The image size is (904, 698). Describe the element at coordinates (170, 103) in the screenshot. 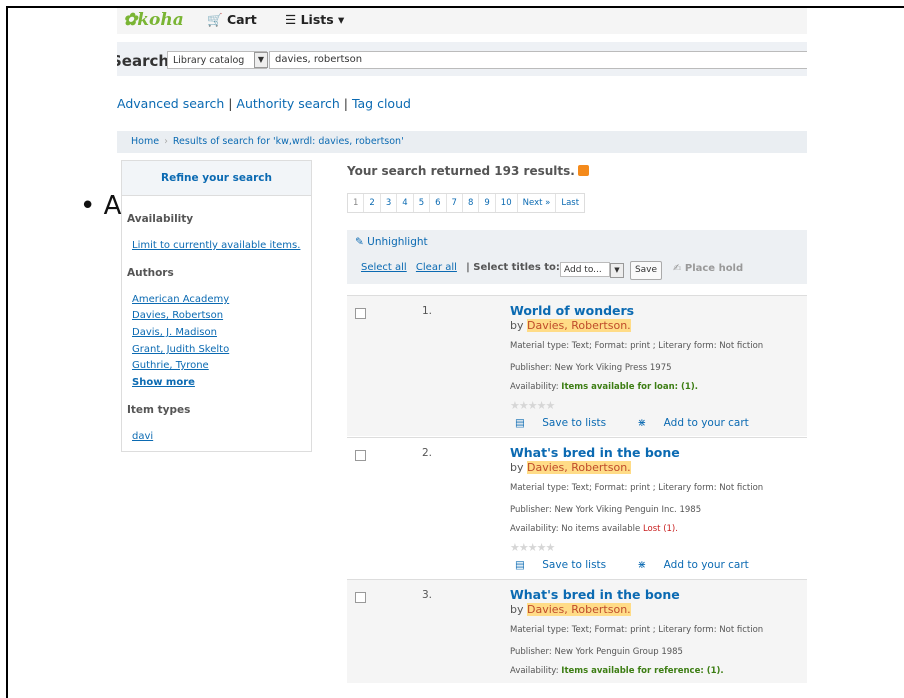

I see `advanced-search-link: Advanced search` at that location.